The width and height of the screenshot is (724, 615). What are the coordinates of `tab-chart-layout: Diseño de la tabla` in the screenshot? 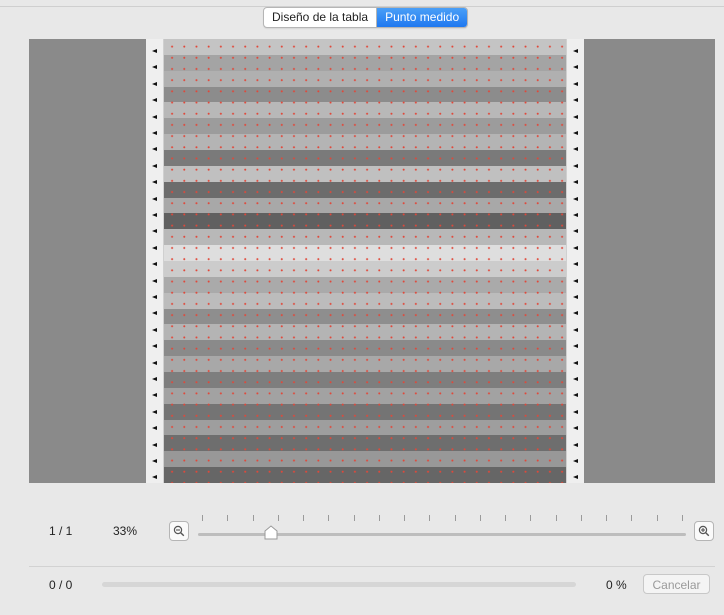 It's located at (320, 17).